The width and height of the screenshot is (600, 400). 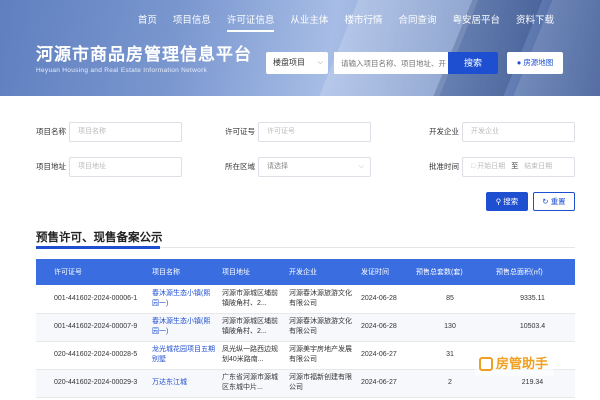 I want to click on search-type-value: 楼盘项目, so click(x=289, y=62).